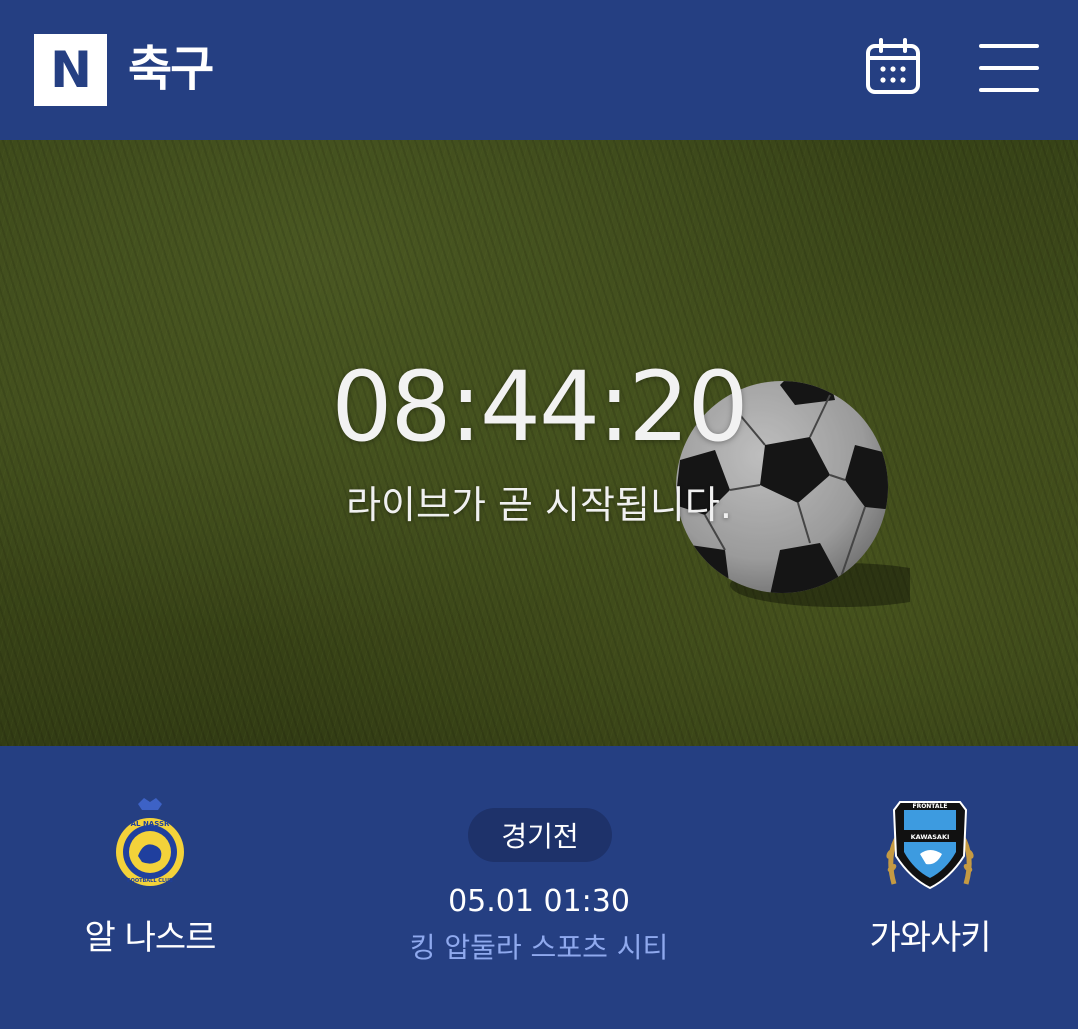 The height and width of the screenshot is (1029, 1078). Describe the element at coordinates (539, 407) in the screenshot. I see `countdown-timer: 08:44:20` at that location.